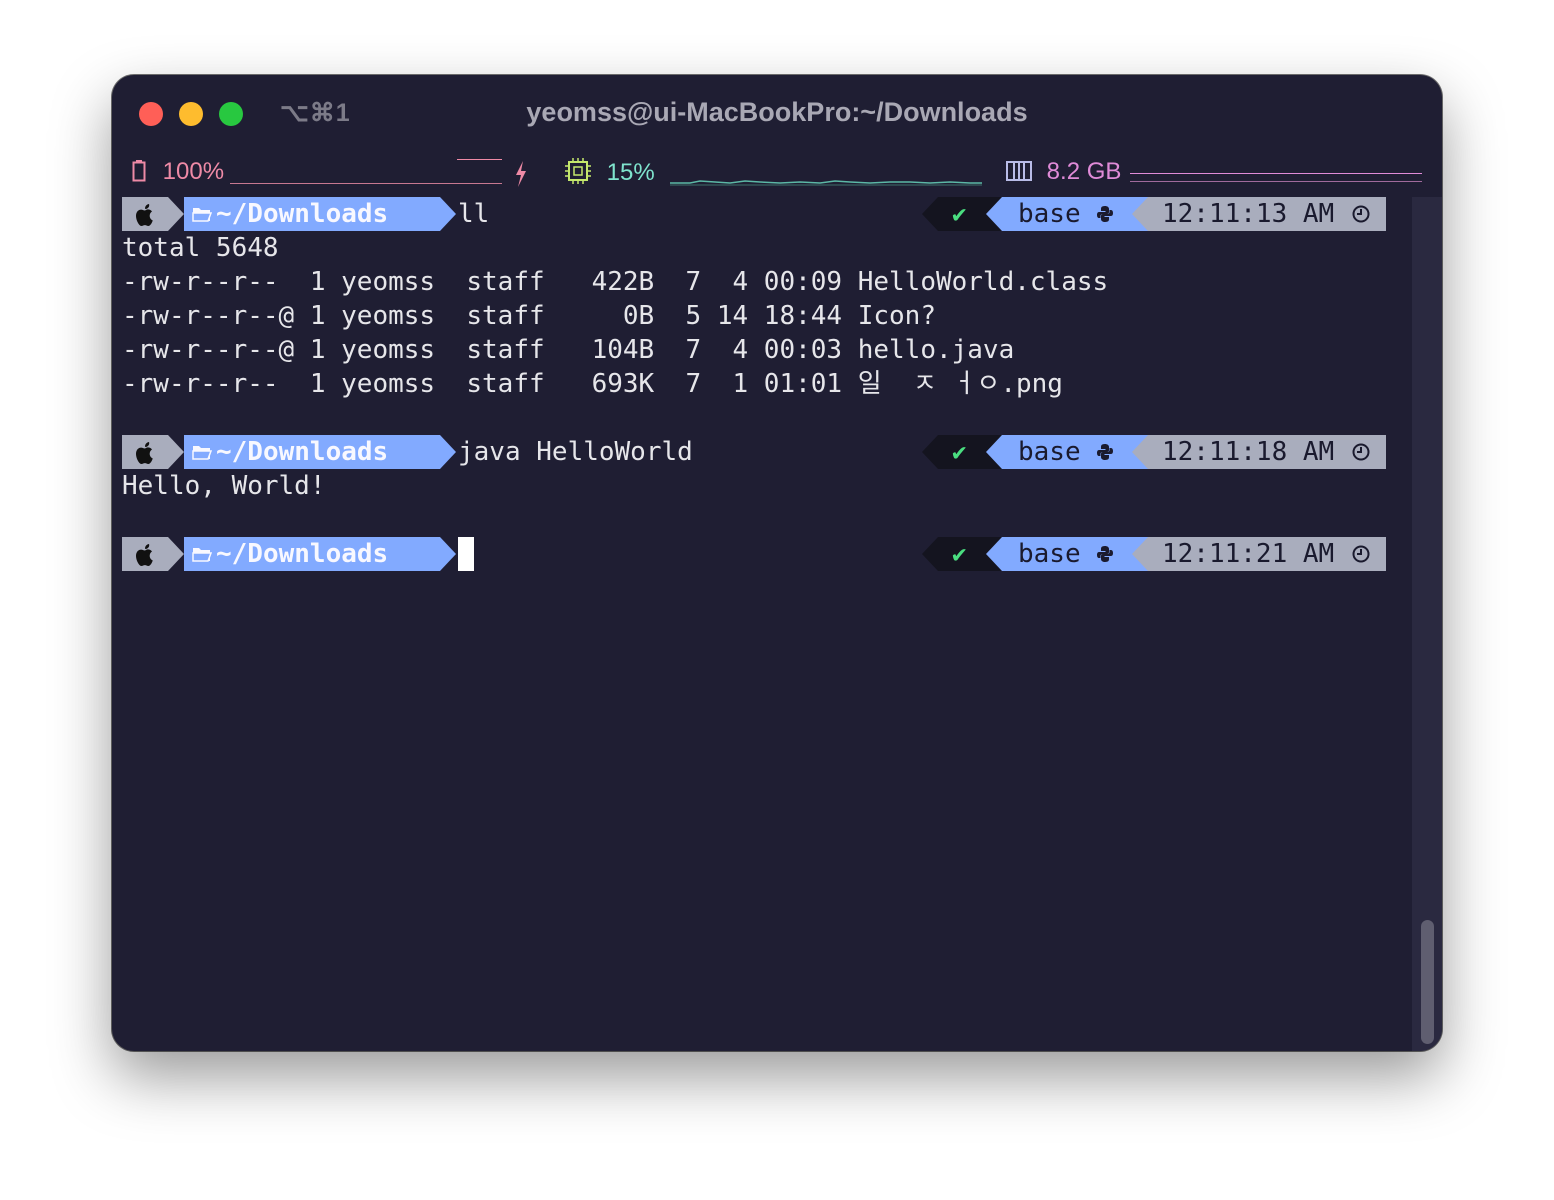 The width and height of the screenshot is (1554, 1200). What do you see at coordinates (1427, 982) in the screenshot?
I see `scrollbar-thumb` at bounding box center [1427, 982].